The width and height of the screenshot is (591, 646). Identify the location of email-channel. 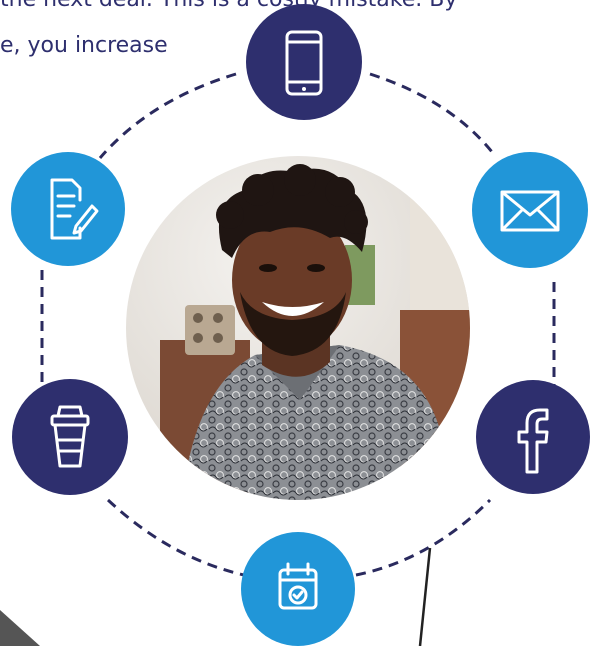
(530, 210).